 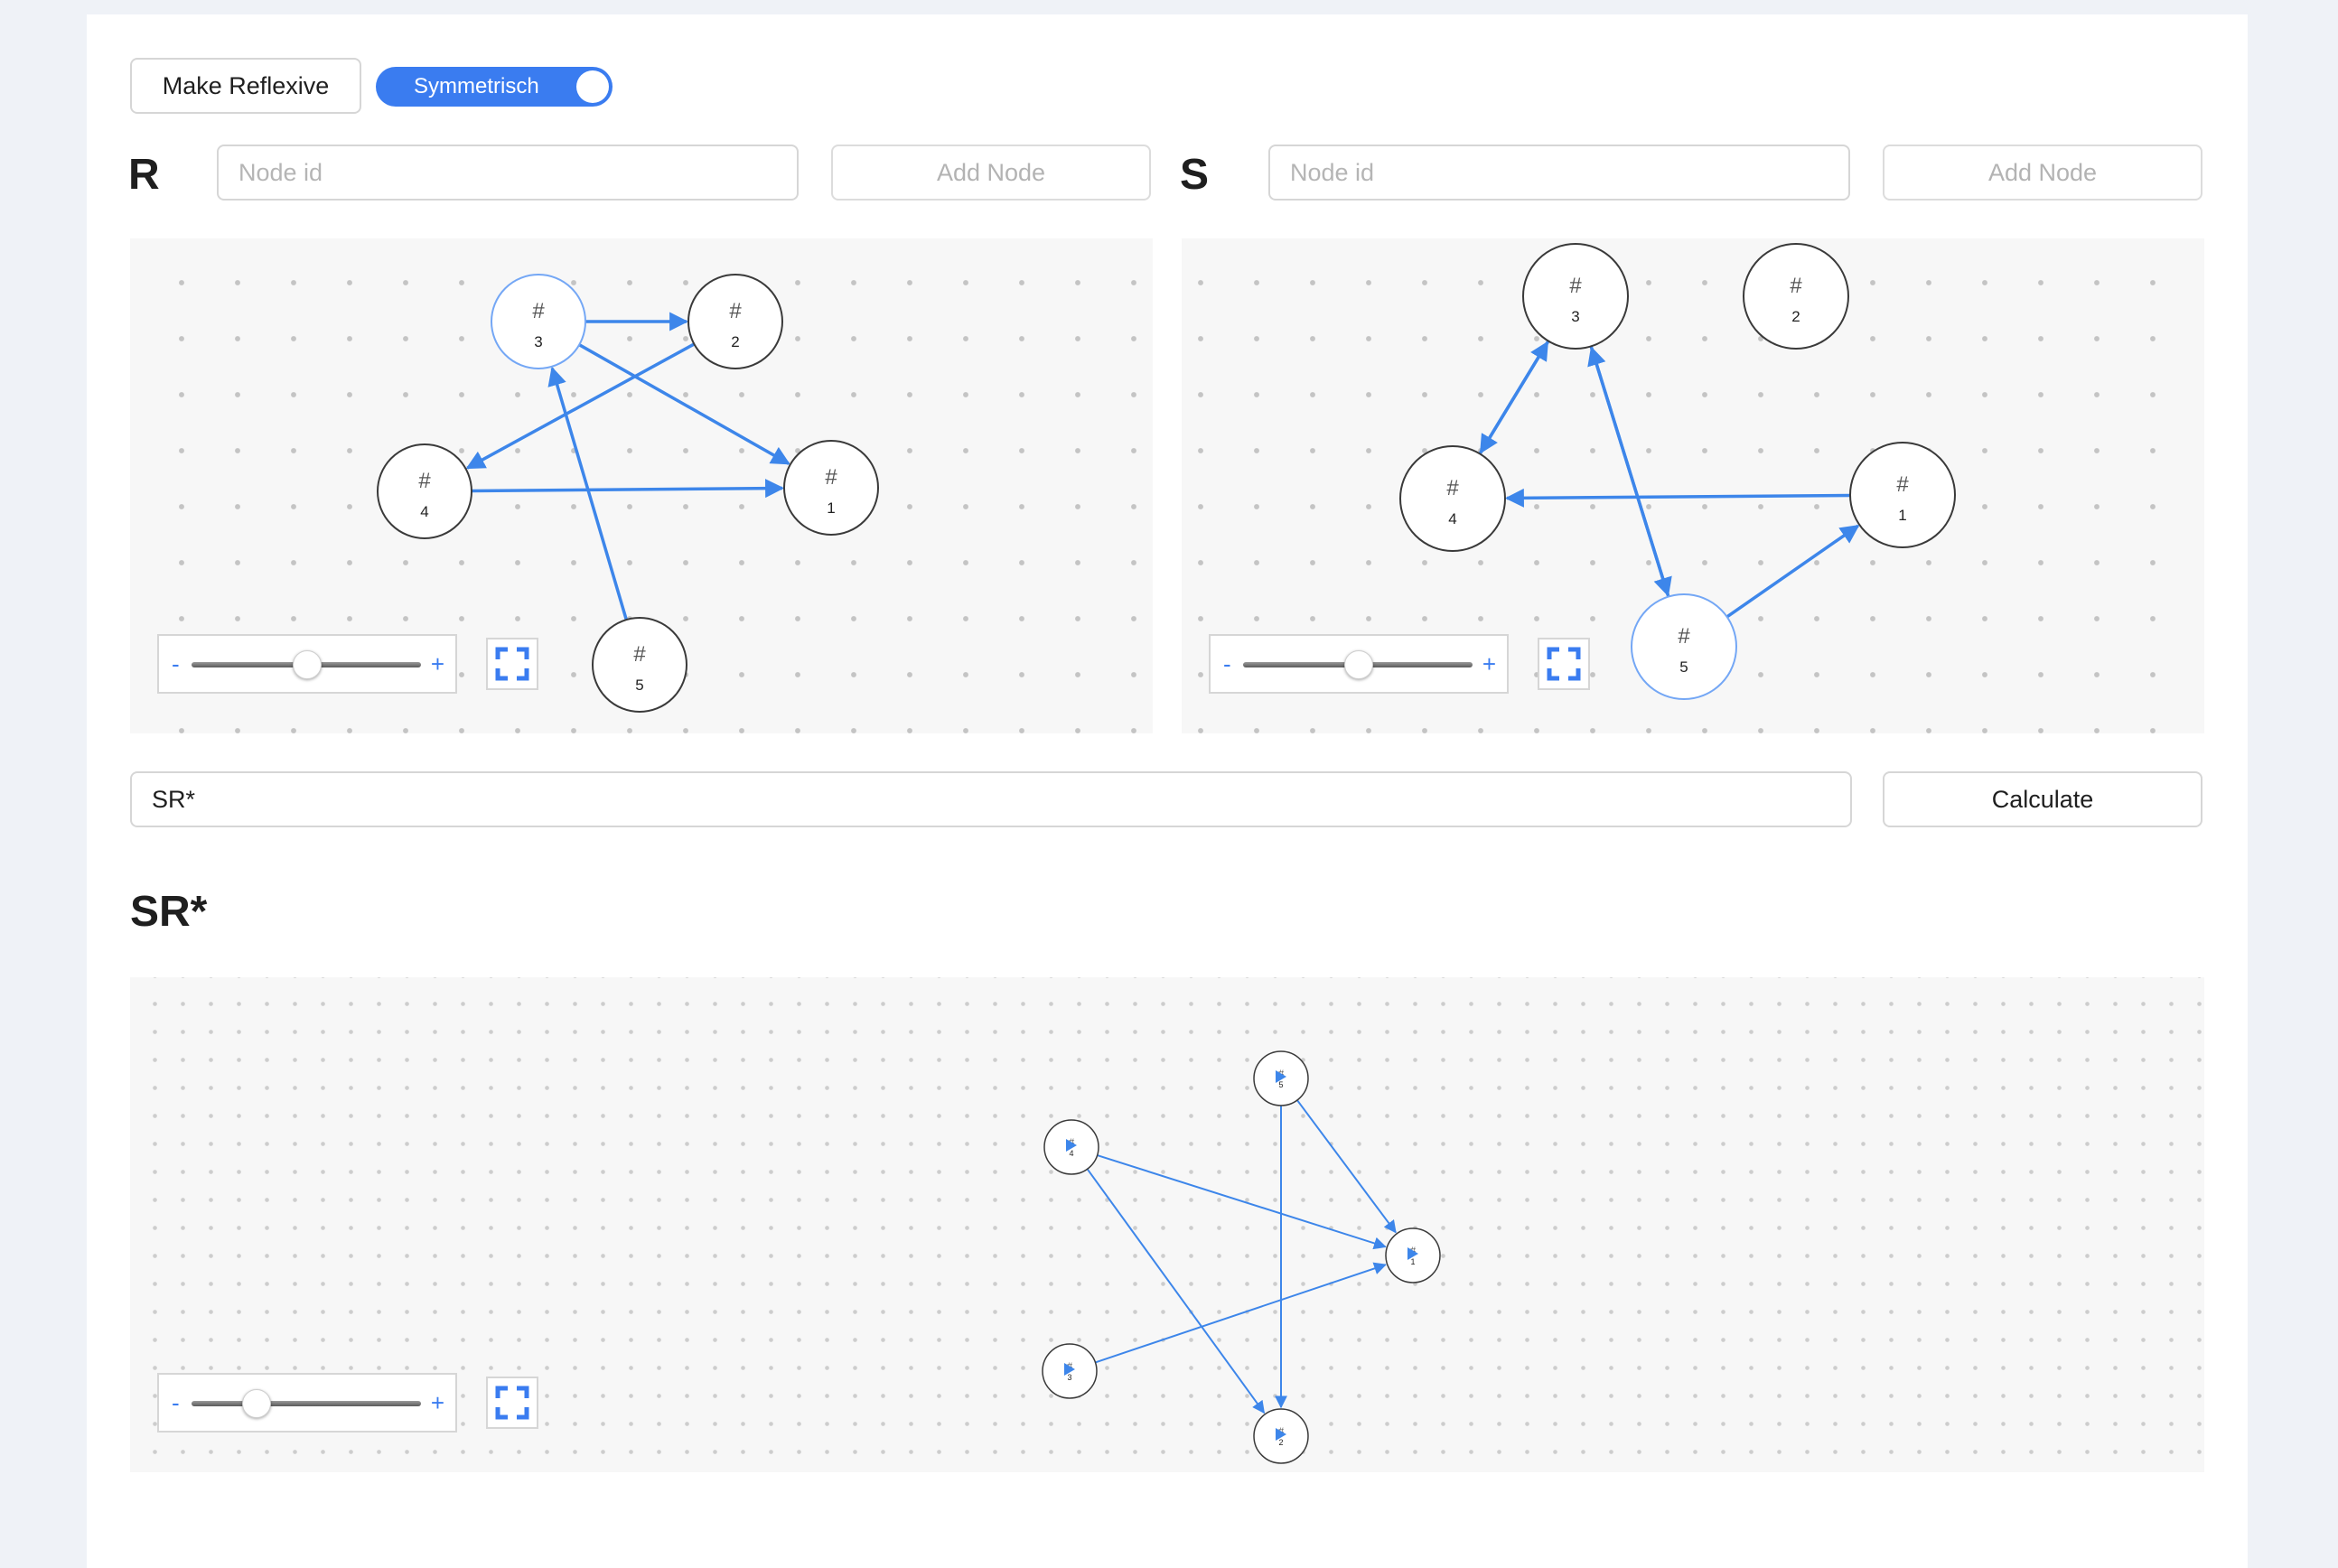 I want to click on zoom-control-result: - +, so click(x=307, y=1403).